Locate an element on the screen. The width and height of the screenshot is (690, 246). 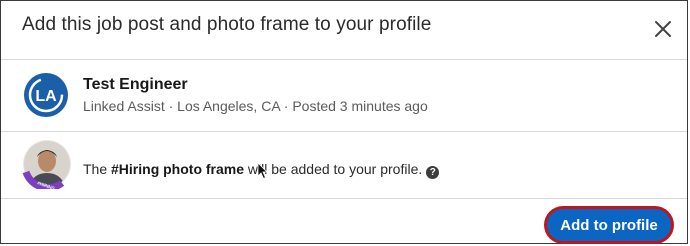
mouse-cursor-icon is located at coordinates (263, 171).